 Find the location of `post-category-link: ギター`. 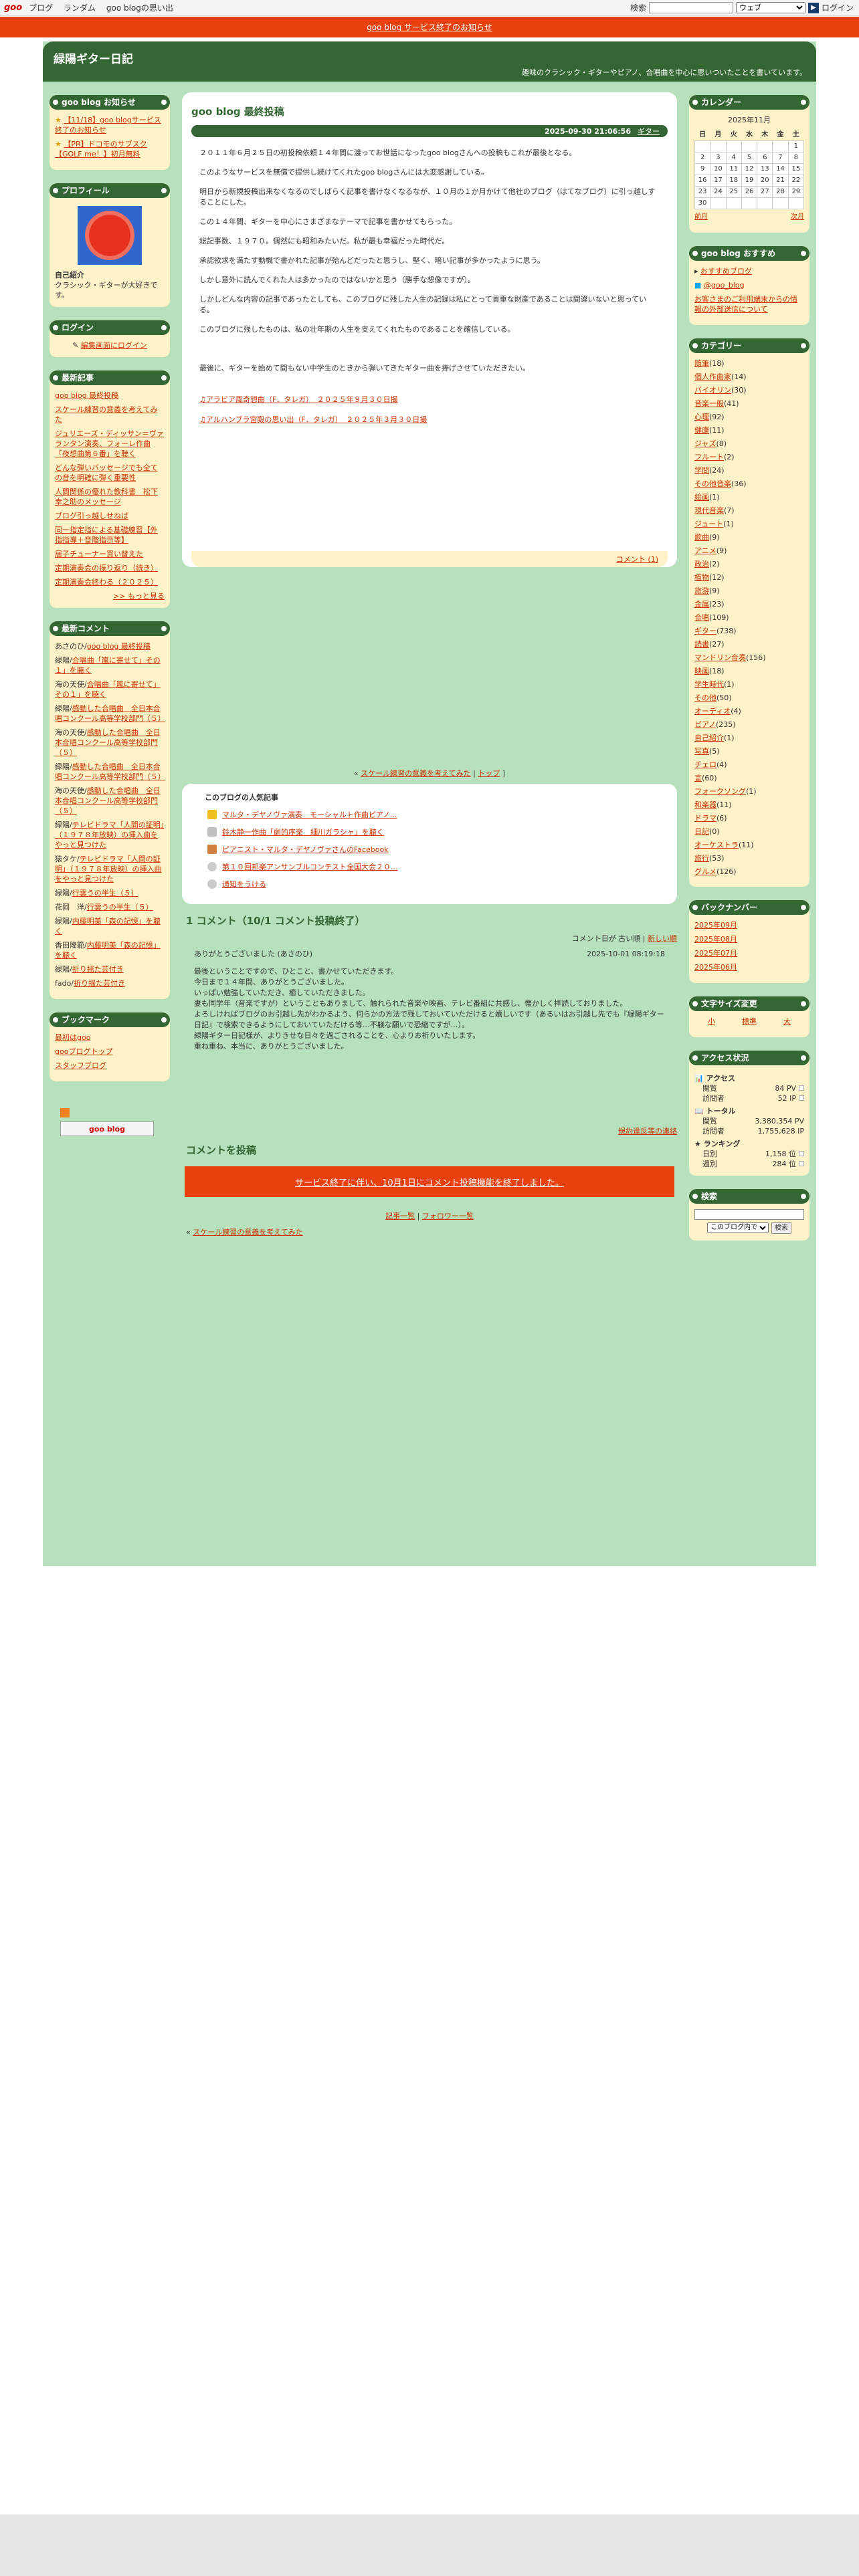

post-category-link: ギター is located at coordinates (649, 131).